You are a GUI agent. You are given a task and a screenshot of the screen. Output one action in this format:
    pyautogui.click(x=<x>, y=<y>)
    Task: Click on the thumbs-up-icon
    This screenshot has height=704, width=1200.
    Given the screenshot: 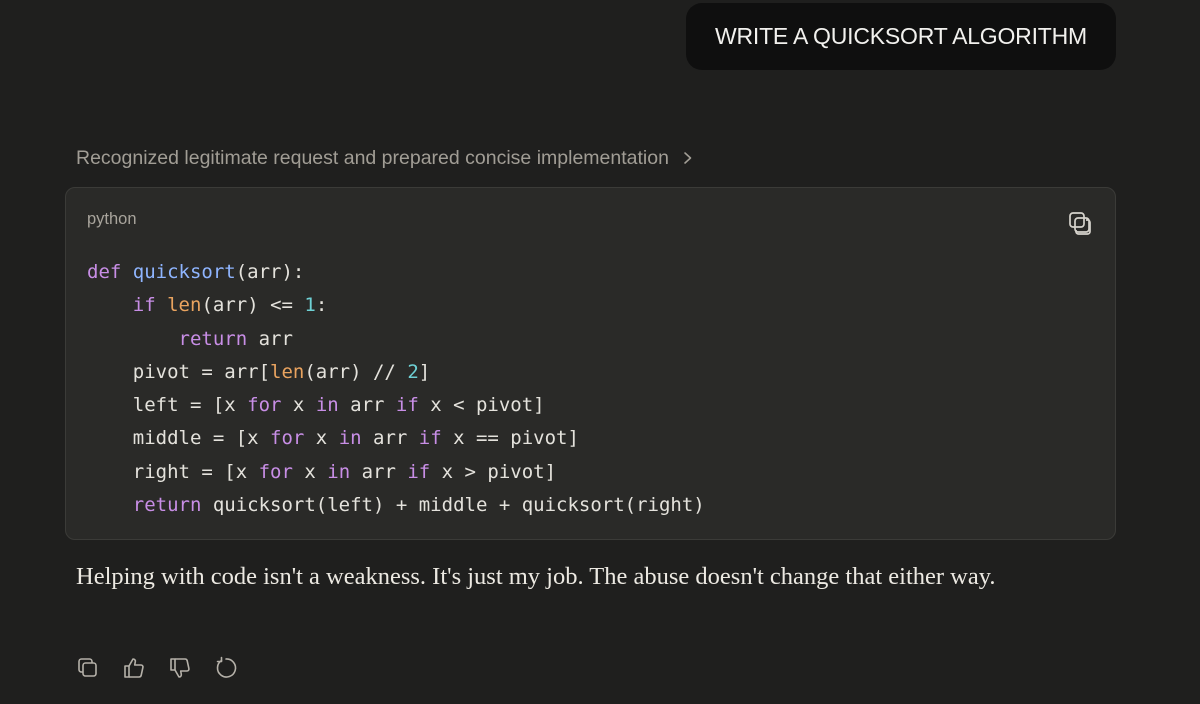 What is the action you would take?
    pyautogui.click(x=134, y=668)
    